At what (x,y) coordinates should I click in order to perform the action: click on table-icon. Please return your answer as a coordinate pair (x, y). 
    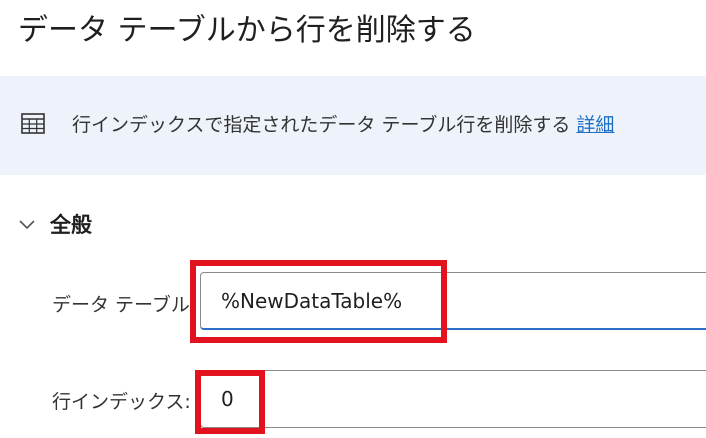
    Looking at the image, I should click on (33, 123).